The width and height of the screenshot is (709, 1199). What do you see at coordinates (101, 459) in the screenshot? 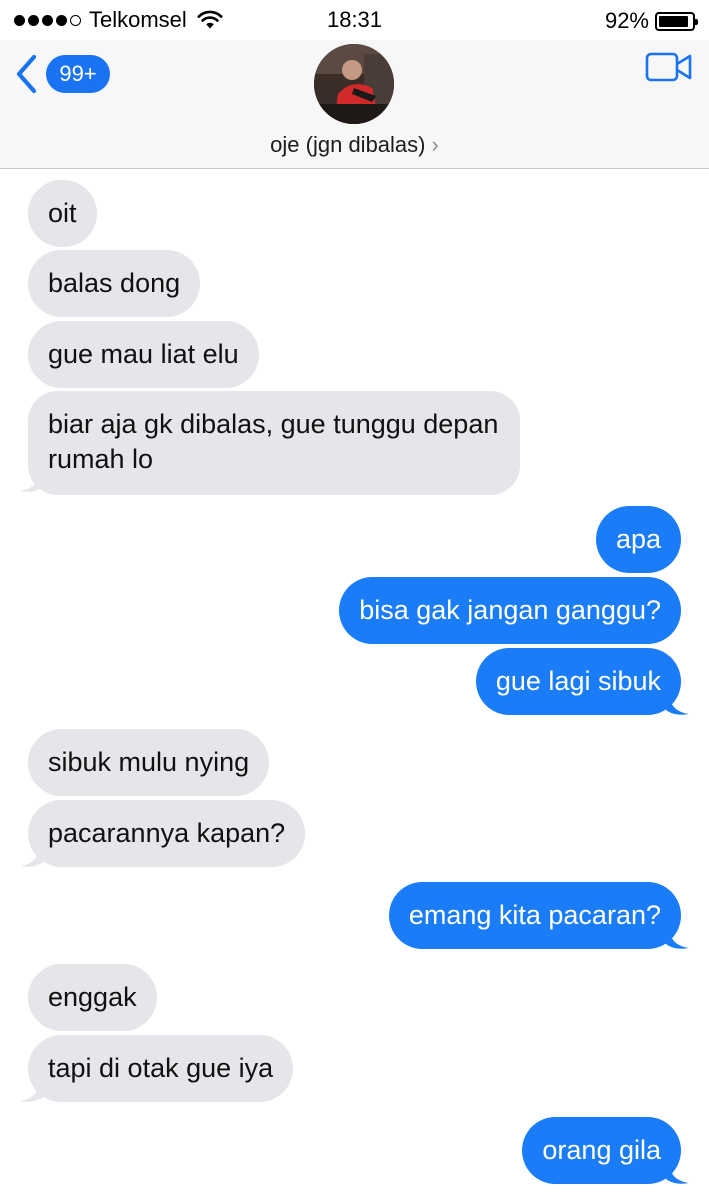
I see `message-text: rumah lo` at bounding box center [101, 459].